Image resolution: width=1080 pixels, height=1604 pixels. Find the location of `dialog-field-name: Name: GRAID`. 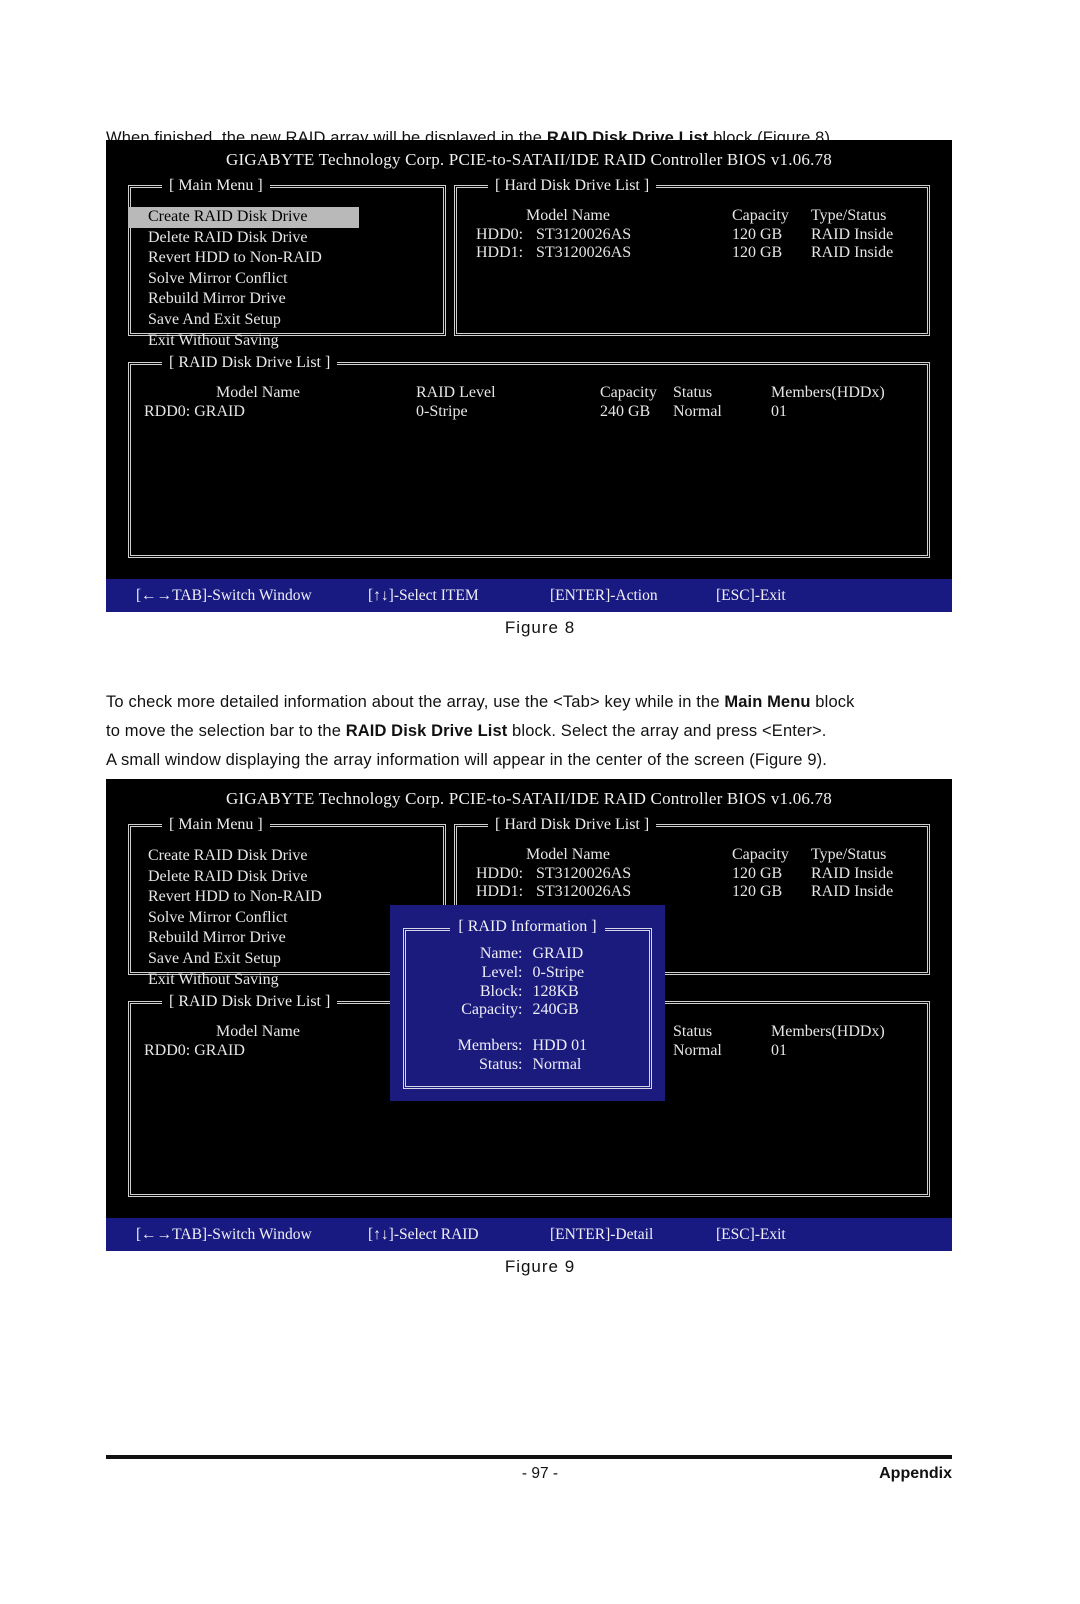

dialog-field-name: Name: GRAID is located at coordinates (527, 954).